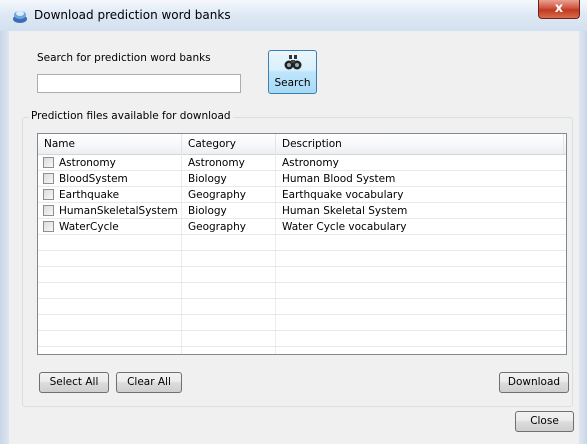 This screenshot has height=444, width=587. What do you see at coordinates (420, 144) in the screenshot?
I see `column-header-description: Description` at bounding box center [420, 144].